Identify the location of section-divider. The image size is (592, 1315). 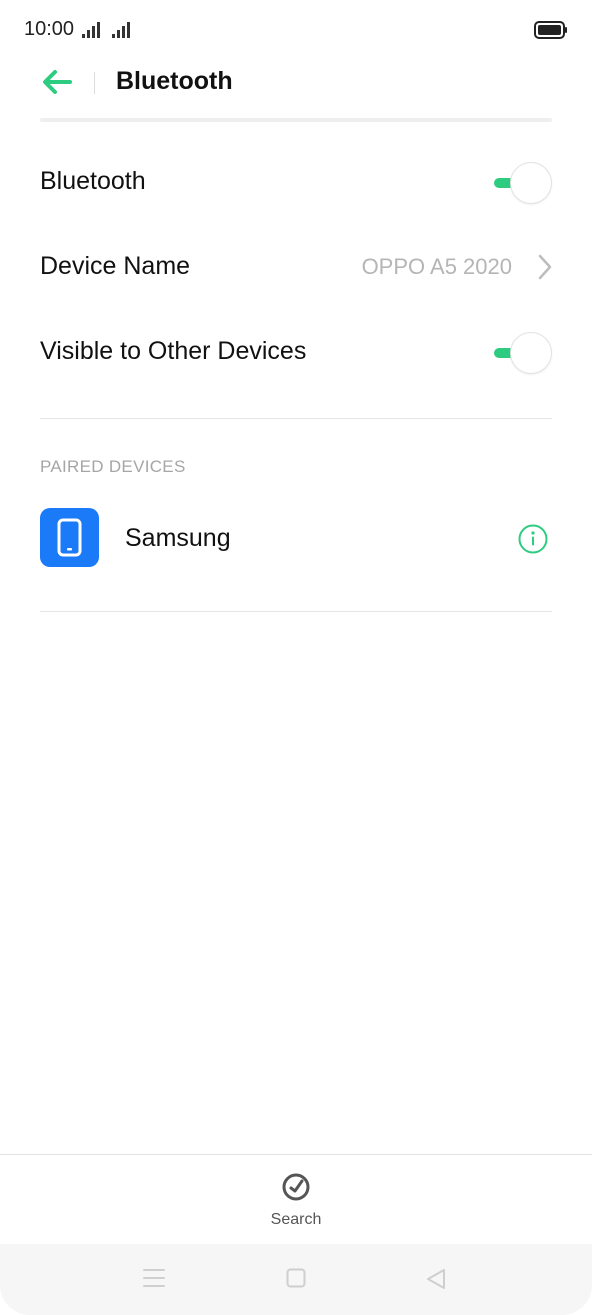
(296, 418).